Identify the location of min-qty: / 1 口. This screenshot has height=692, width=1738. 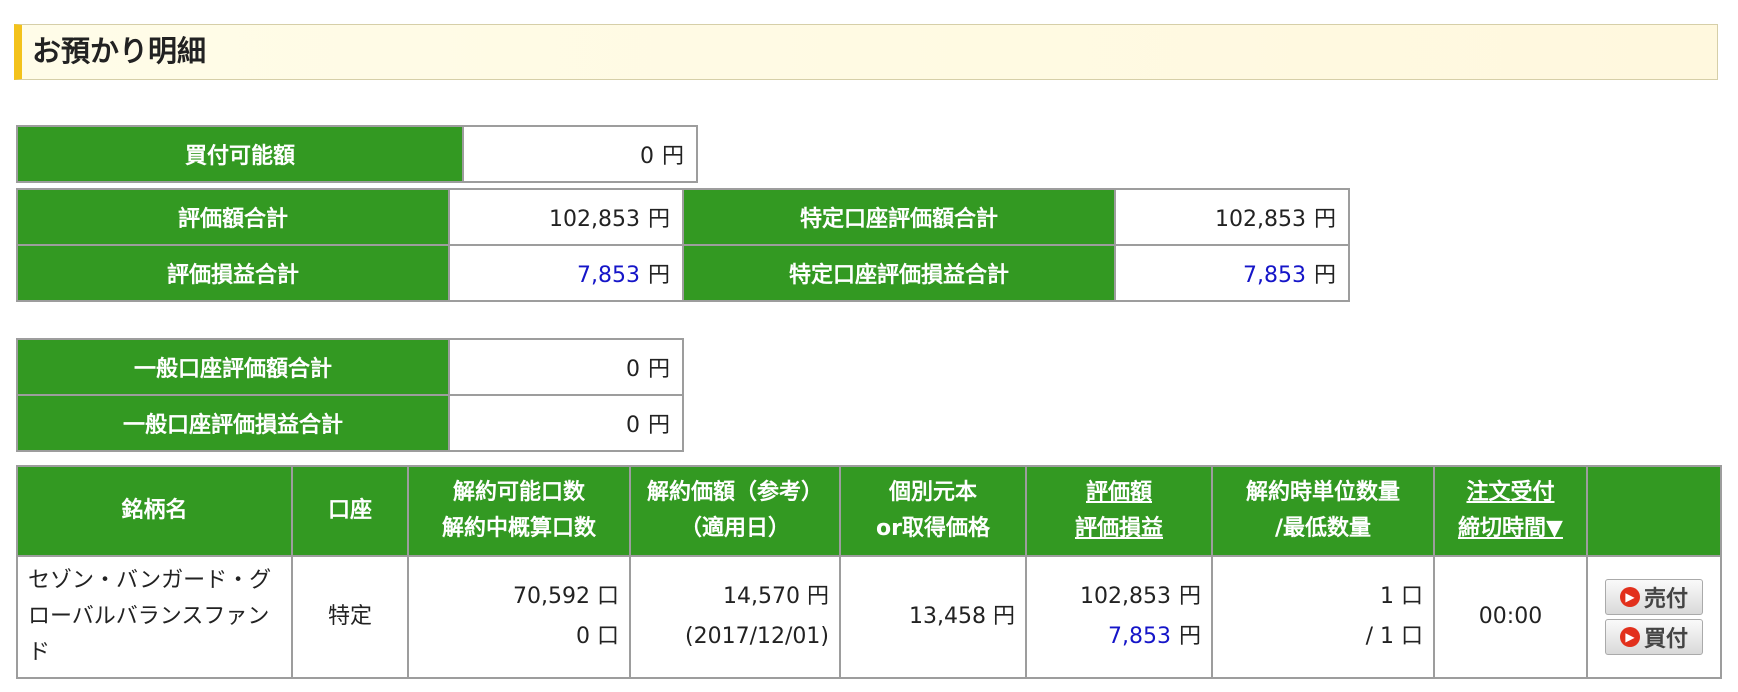
(1394, 636).